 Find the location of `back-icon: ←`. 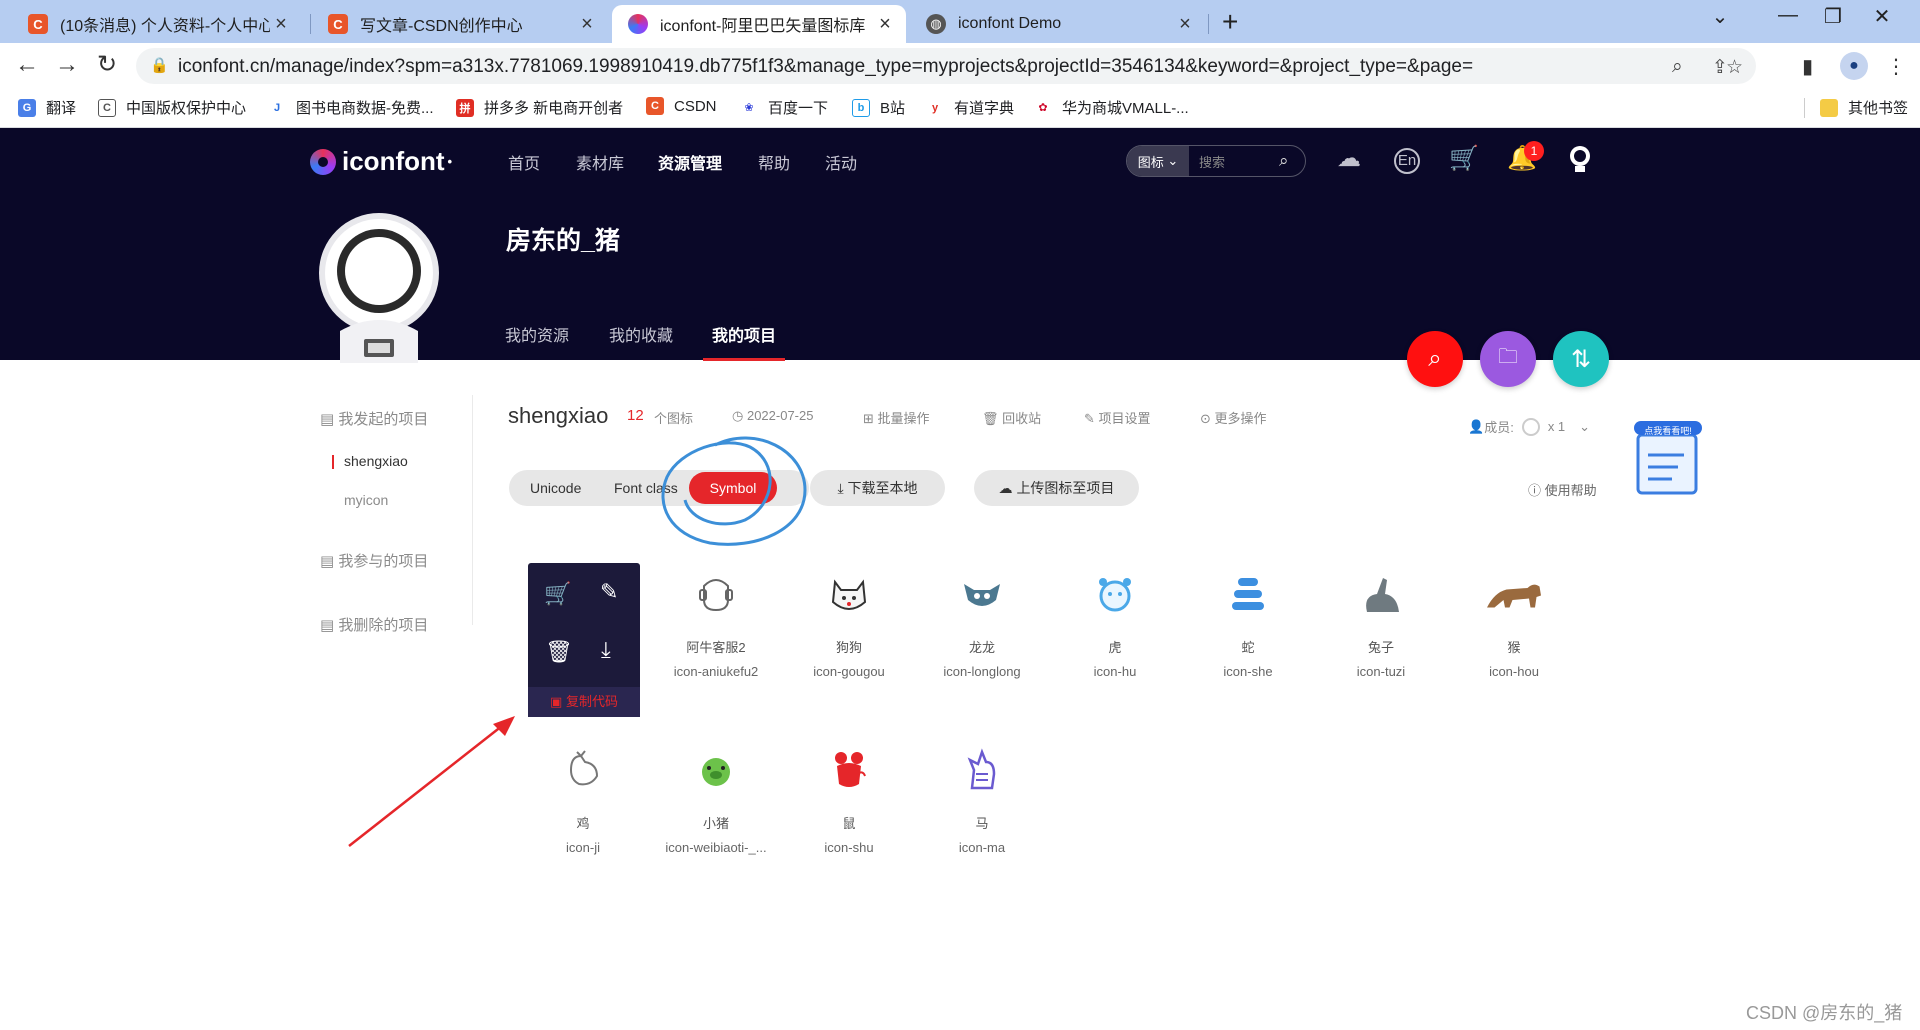

back-icon: ← is located at coordinates (27, 65).